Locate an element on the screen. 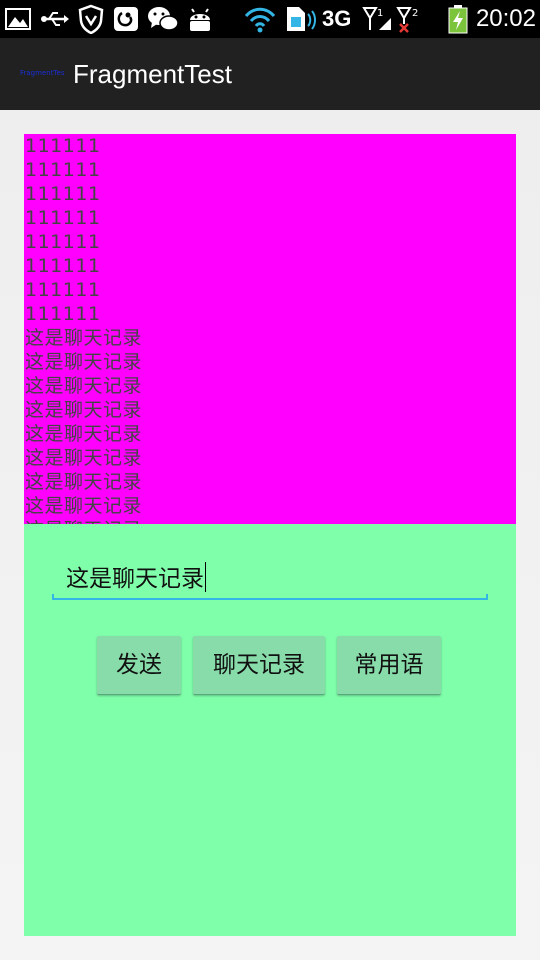  clock: 20:02 is located at coordinates (505, 18).